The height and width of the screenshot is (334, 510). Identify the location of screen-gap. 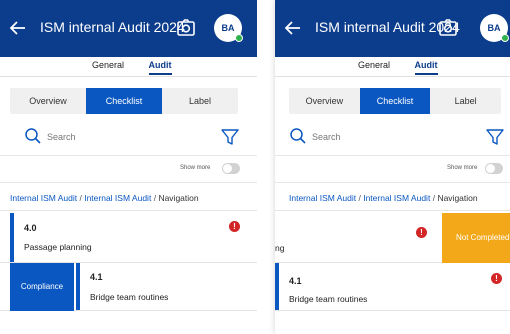
(266, 167).